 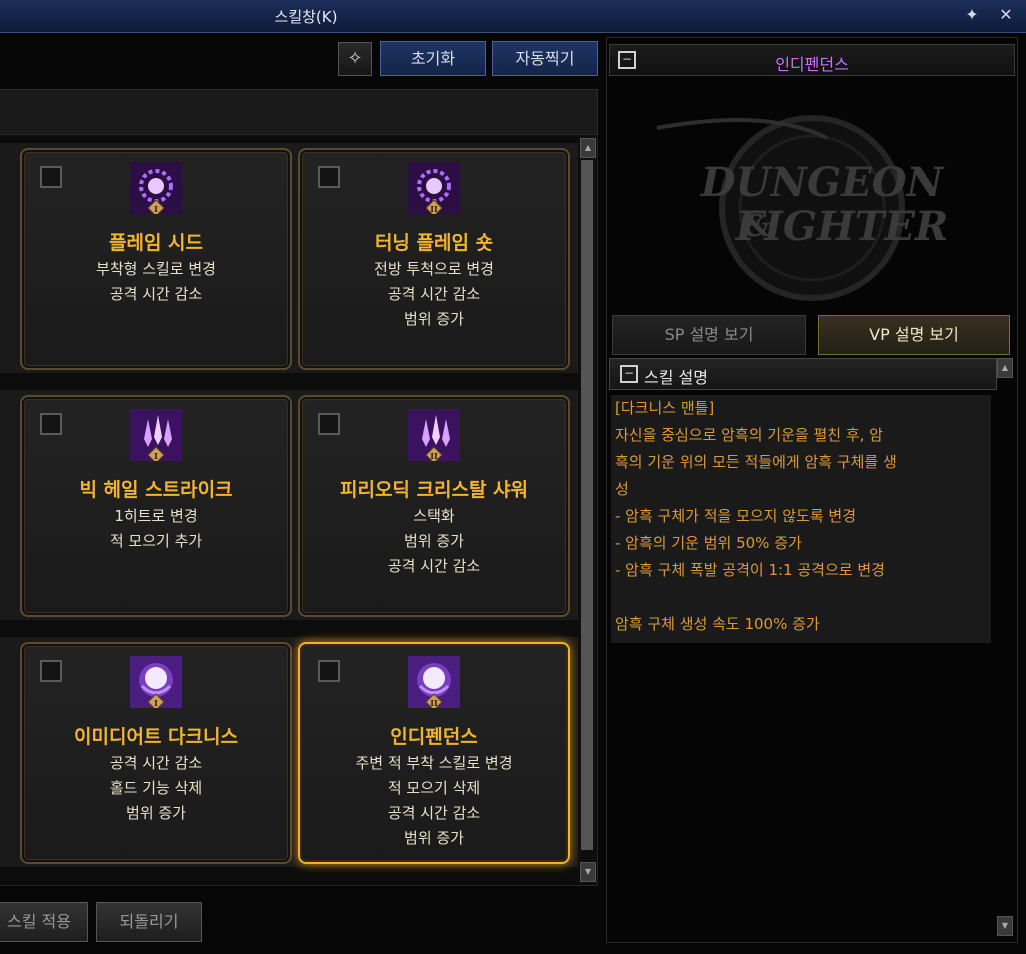 What do you see at coordinates (434, 436) in the screenshot?
I see `crystal-shard-icon: II` at bounding box center [434, 436].